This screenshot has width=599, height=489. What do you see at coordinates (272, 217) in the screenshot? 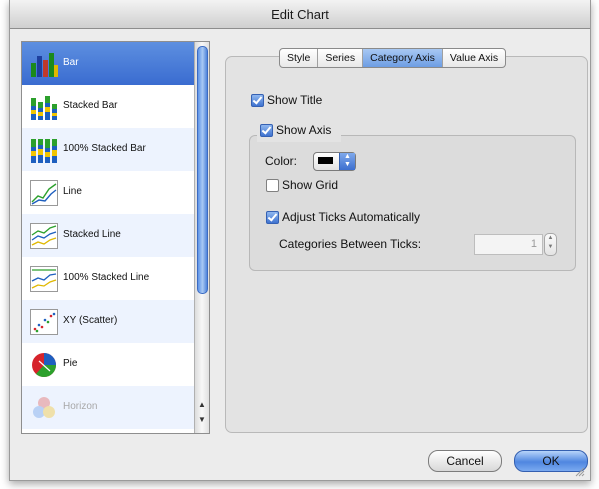
I see `adjust-ticks-checkbox` at bounding box center [272, 217].